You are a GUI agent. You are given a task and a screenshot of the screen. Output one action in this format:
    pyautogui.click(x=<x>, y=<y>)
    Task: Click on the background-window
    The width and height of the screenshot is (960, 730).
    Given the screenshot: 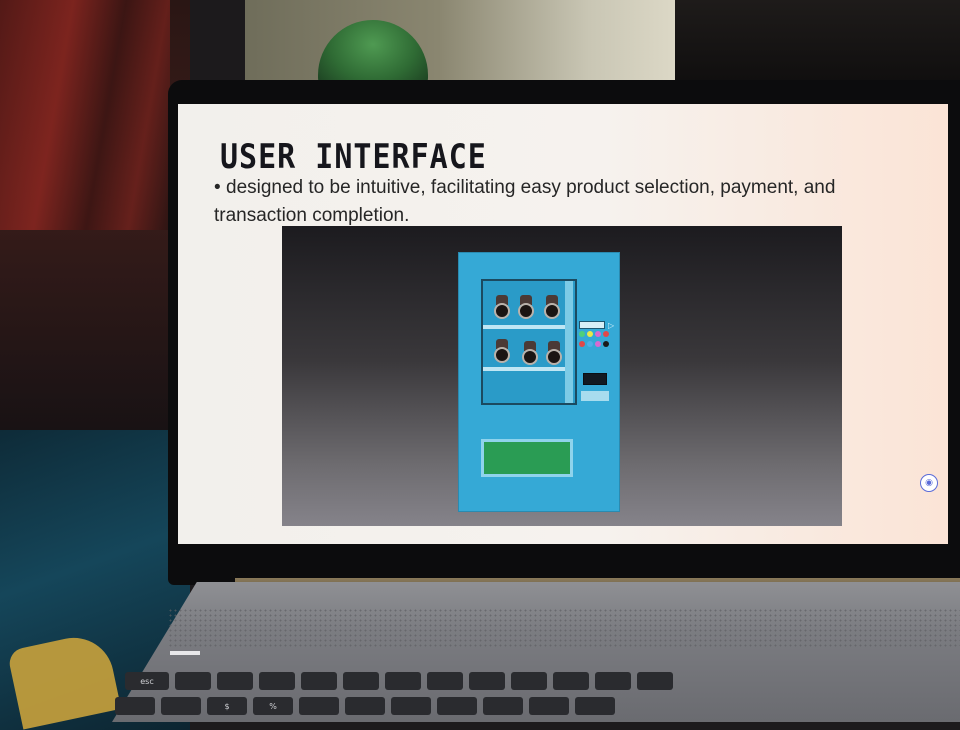 What is the action you would take?
    pyautogui.click(x=460, y=41)
    